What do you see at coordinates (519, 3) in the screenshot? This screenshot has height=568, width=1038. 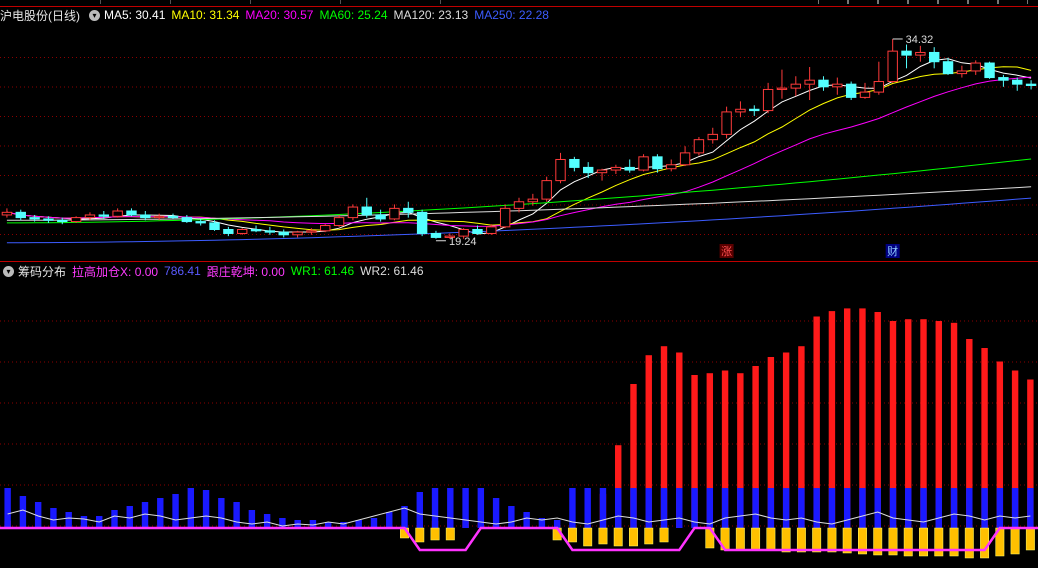 I see `top-toolbar` at bounding box center [519, 3].